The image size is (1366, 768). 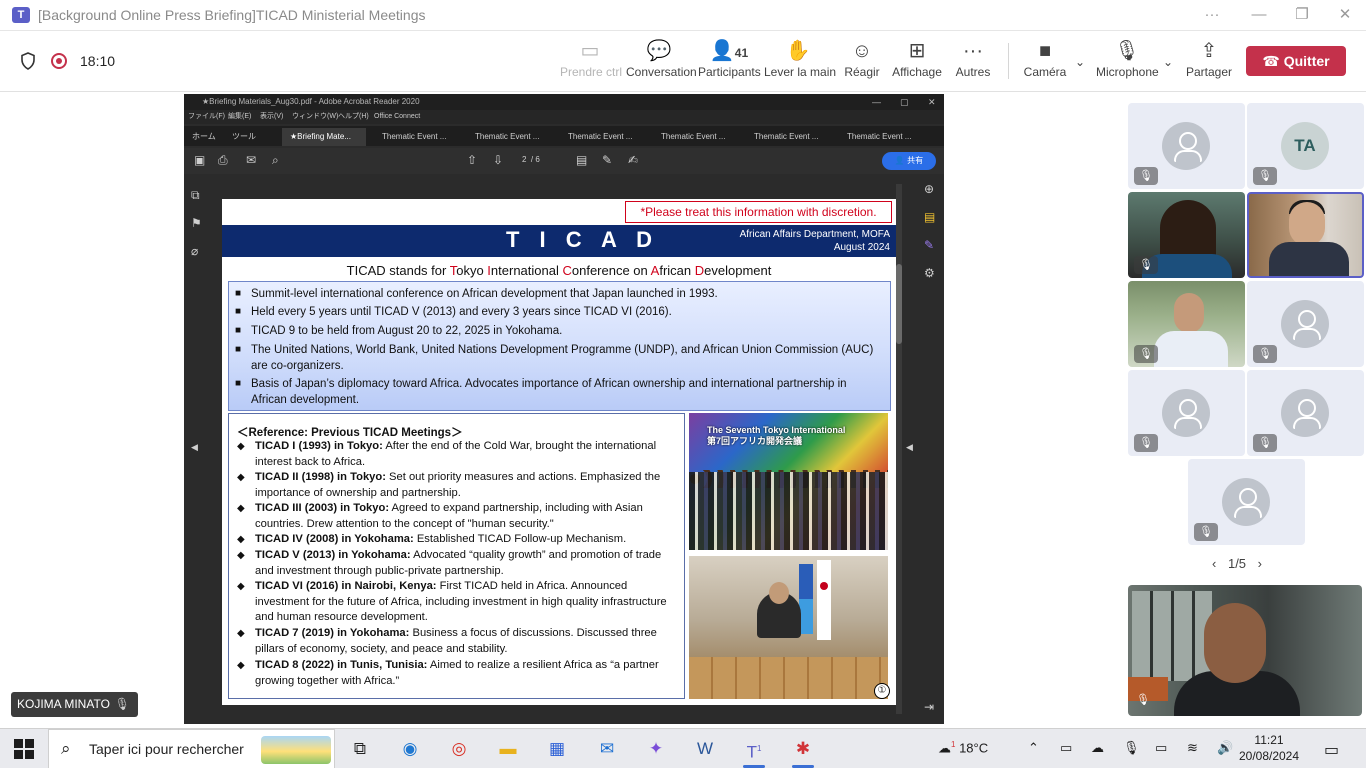 I want to click on system-clock: 11:21 20/08/2024, so click(x=1269, y=748).